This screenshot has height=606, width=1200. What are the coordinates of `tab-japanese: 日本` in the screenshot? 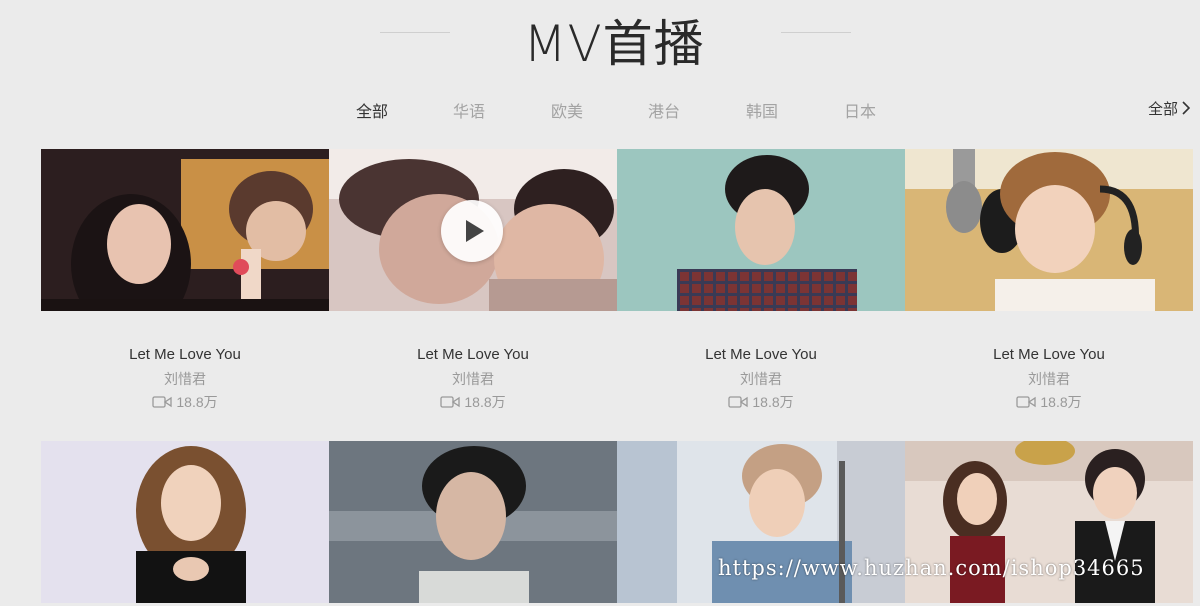 It's located at (860, 110).